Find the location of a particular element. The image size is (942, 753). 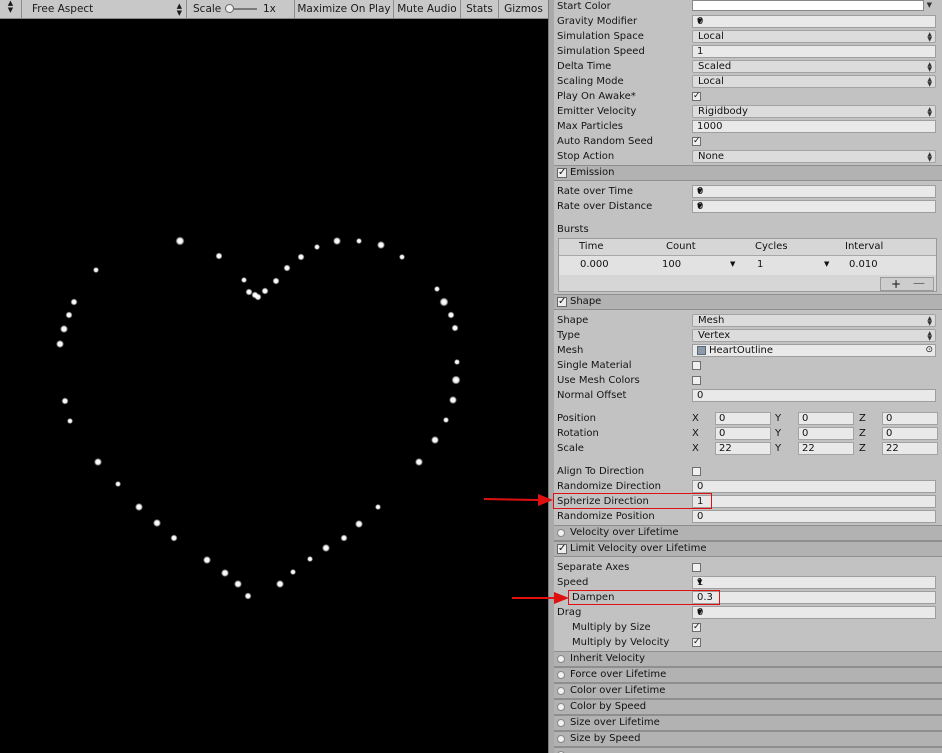

module-color-by-speed: Color by Speed is located at coordinates (748, 707).